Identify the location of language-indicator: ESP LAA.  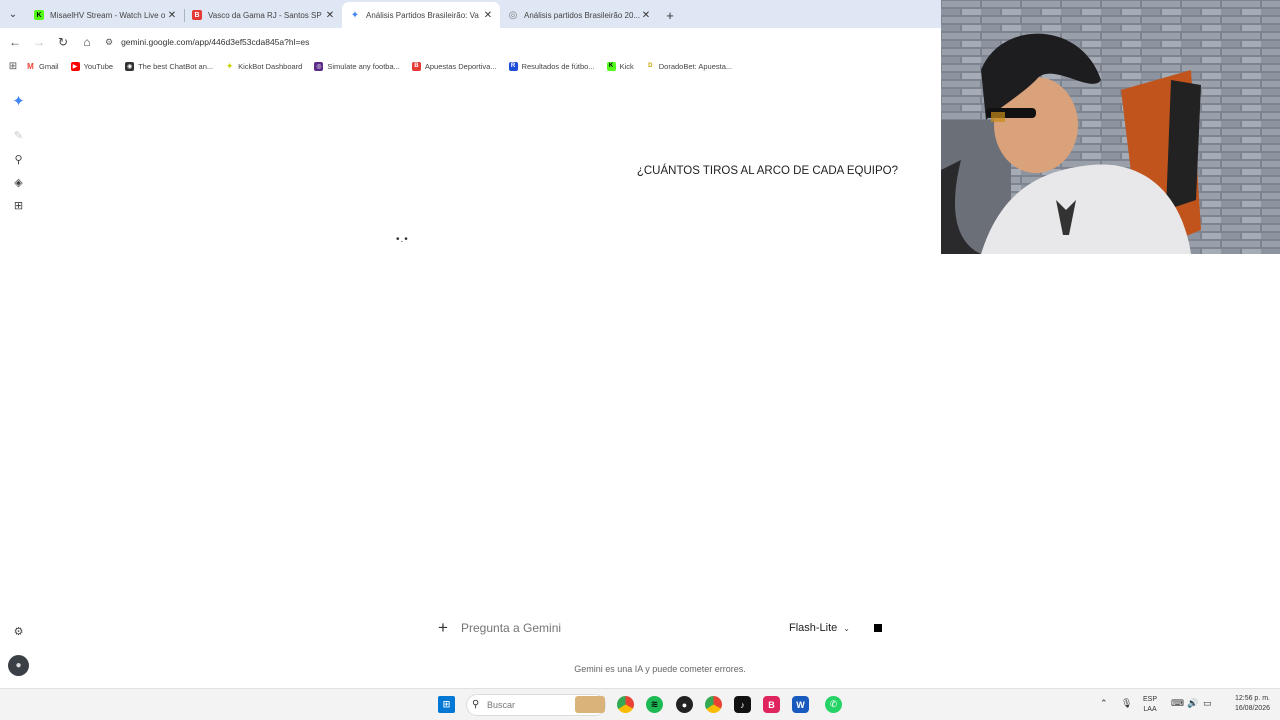
(1150, 705).